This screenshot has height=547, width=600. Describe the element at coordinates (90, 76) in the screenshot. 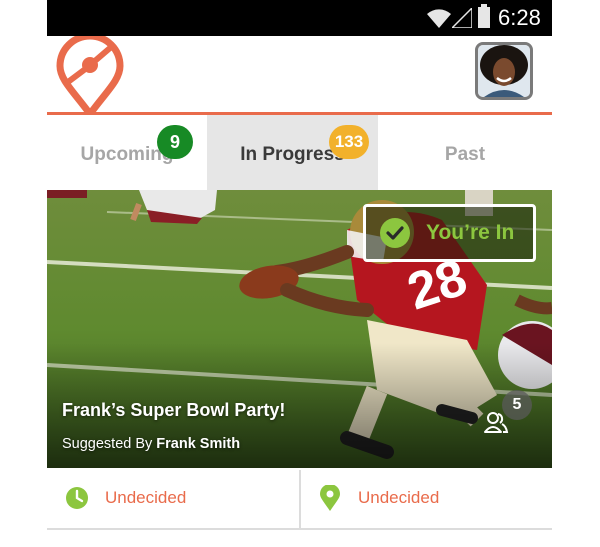

I see `location-pin-logo-icon` at that location.